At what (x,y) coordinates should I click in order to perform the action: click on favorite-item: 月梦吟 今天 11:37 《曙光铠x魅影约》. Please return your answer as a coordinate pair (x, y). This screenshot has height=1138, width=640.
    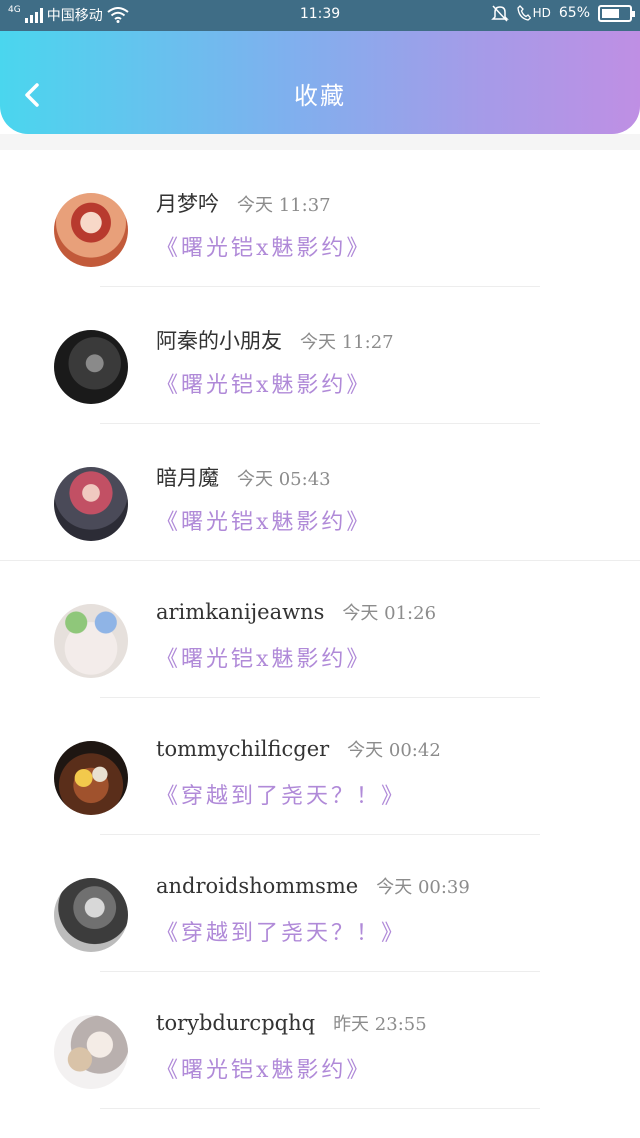
    Looking at the image, I should click on (320, 218).